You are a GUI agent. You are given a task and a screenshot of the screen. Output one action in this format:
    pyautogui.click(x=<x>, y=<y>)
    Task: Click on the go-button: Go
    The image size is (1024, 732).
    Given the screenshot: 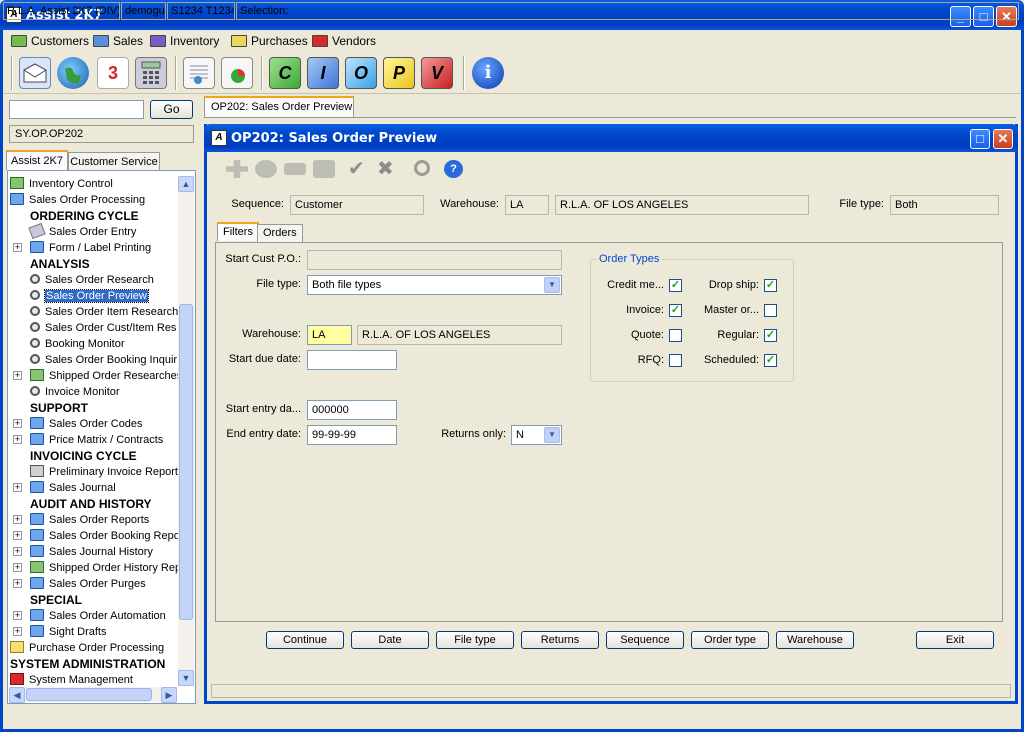 What is the action you would take?
    pyautogui.click(x=171, y=109)
    